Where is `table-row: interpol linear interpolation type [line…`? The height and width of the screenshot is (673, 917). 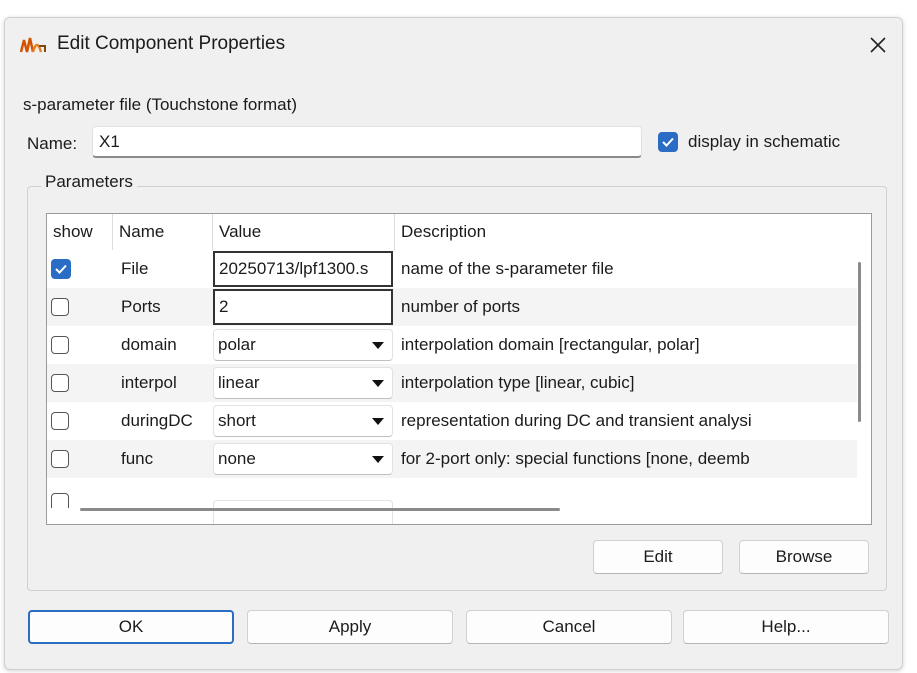
table-row: interpol linear interpolation type [line… is located at coordinates (452, 383).